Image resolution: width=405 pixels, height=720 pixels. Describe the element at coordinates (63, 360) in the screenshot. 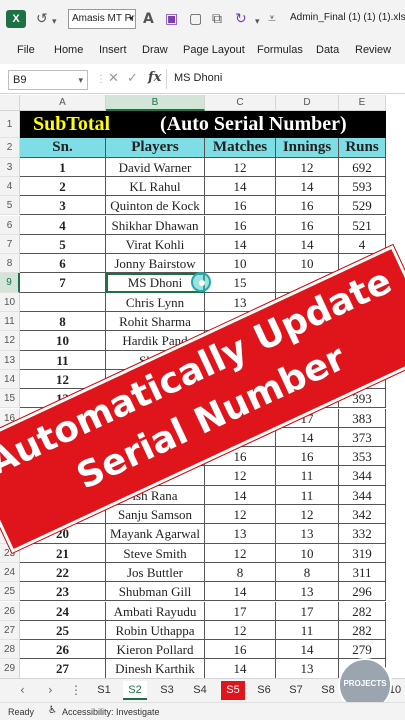

I see `serial-cell: 11` at that location.